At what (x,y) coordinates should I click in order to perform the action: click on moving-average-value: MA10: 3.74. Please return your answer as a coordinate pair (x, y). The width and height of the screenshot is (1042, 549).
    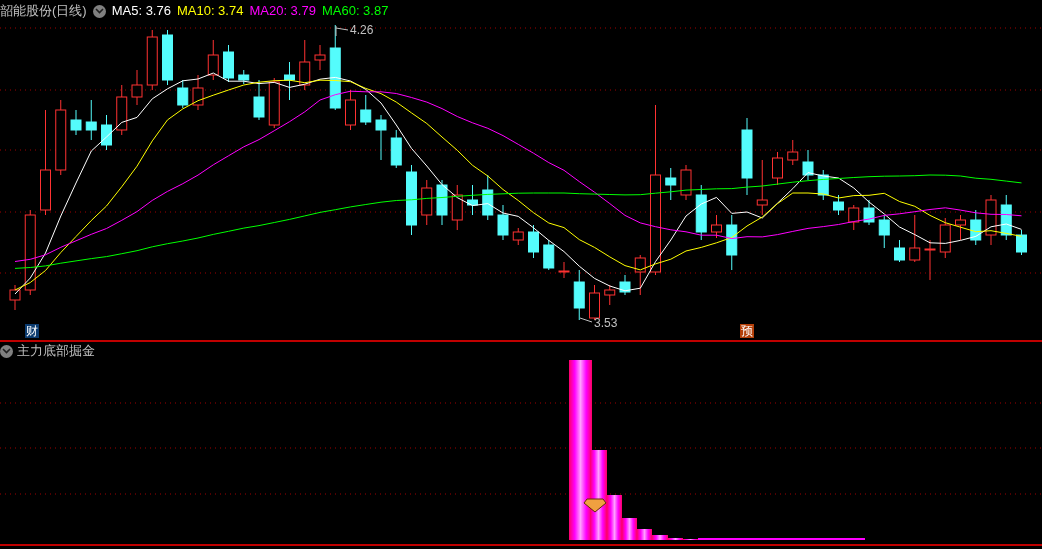
    Looking at the image, I should click on (210, 11).